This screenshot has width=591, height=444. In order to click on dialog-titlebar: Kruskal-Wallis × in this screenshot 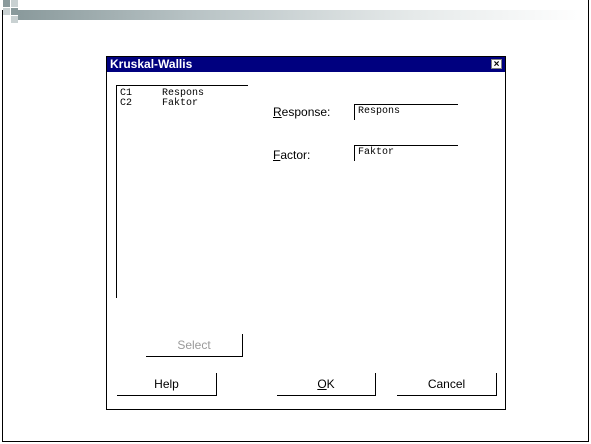, I will do `click(306, 64)`.